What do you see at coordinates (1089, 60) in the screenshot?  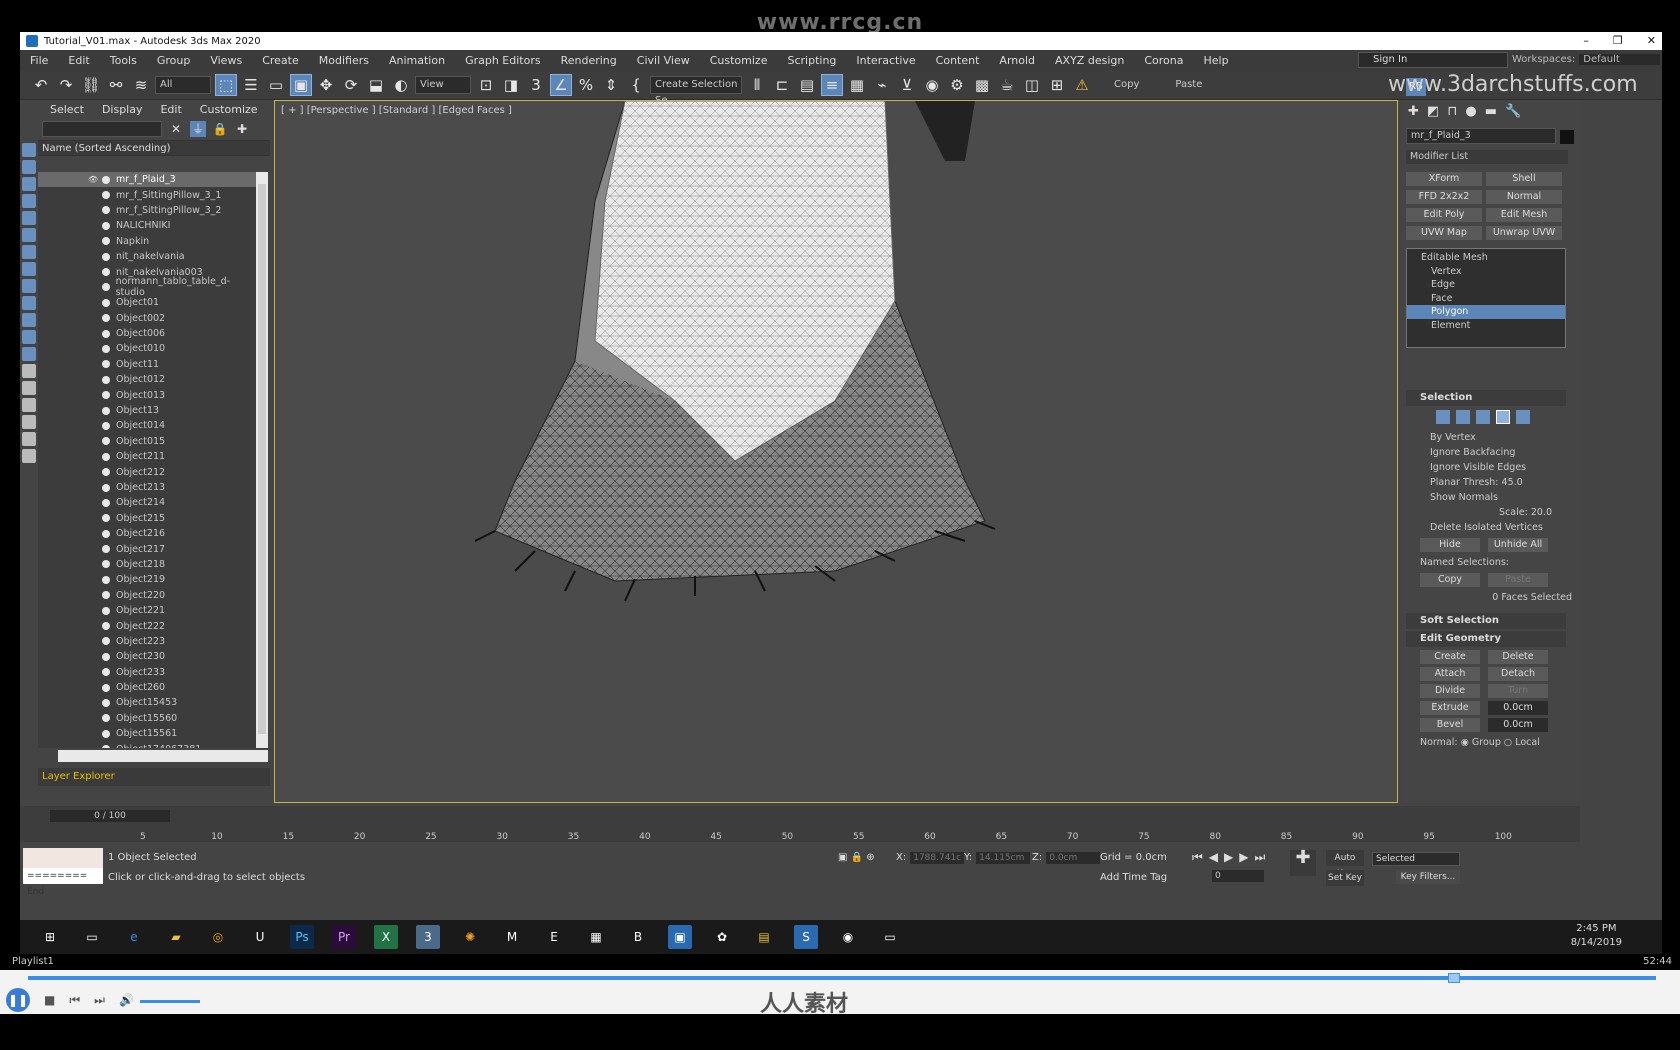 I see `menu-axyz-design: AXYZ design` at bounding box center [1089, 60].